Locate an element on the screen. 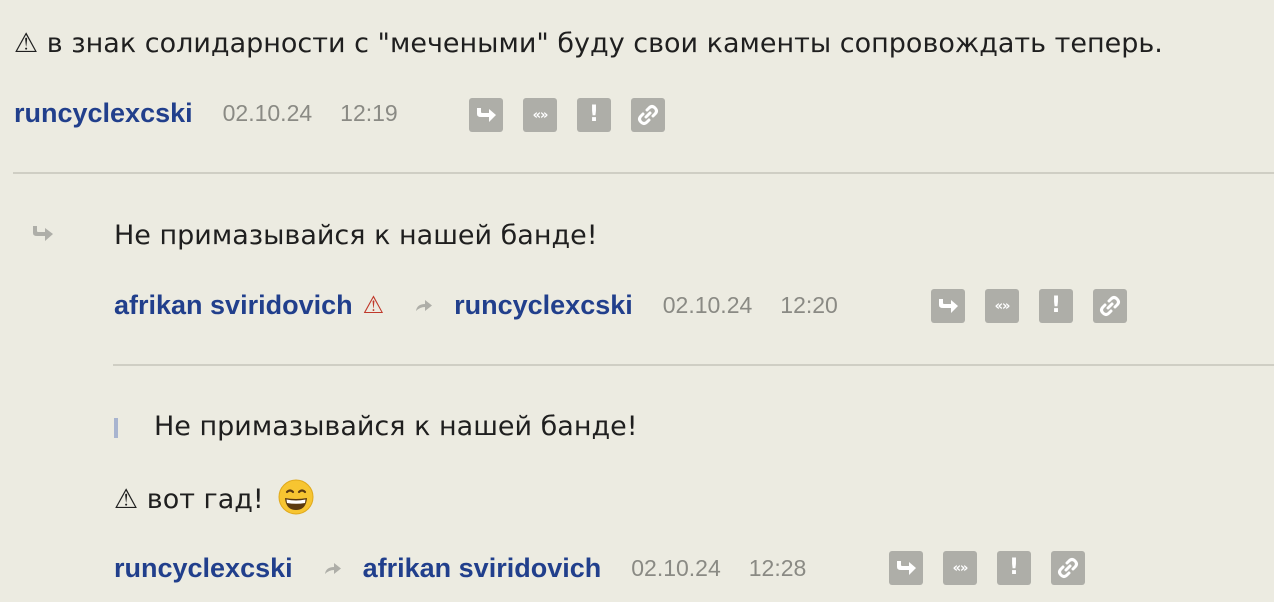  comment-2-time: 12:20 is located at coordinates (809, 304).